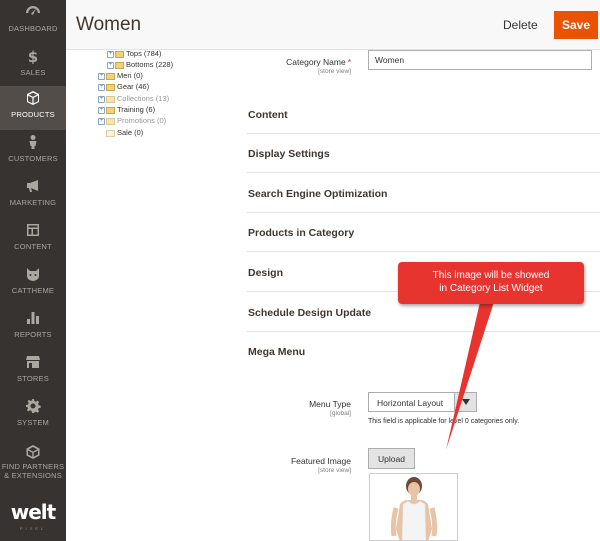 The image size is (600, 541). Describe the element at coordinates (130, 132) in the screenshot. I see `tree-node-label: Sale (0)` at that location.